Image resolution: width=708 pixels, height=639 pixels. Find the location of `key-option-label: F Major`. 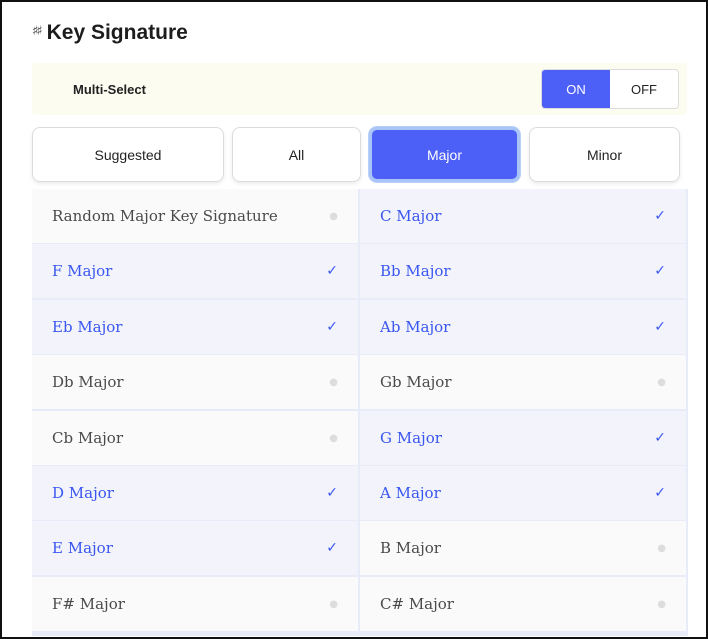

key-option-label: F Major is located at coordinates (82, 271).